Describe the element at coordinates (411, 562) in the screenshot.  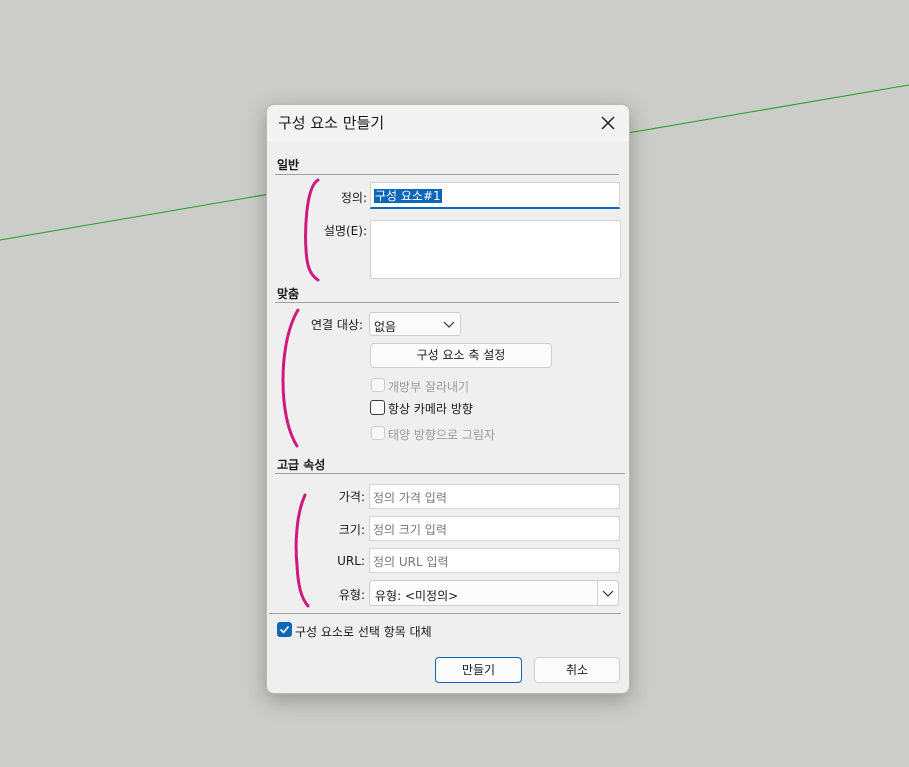
I see `url-placeholder: 정의 URL 입력` at that location.